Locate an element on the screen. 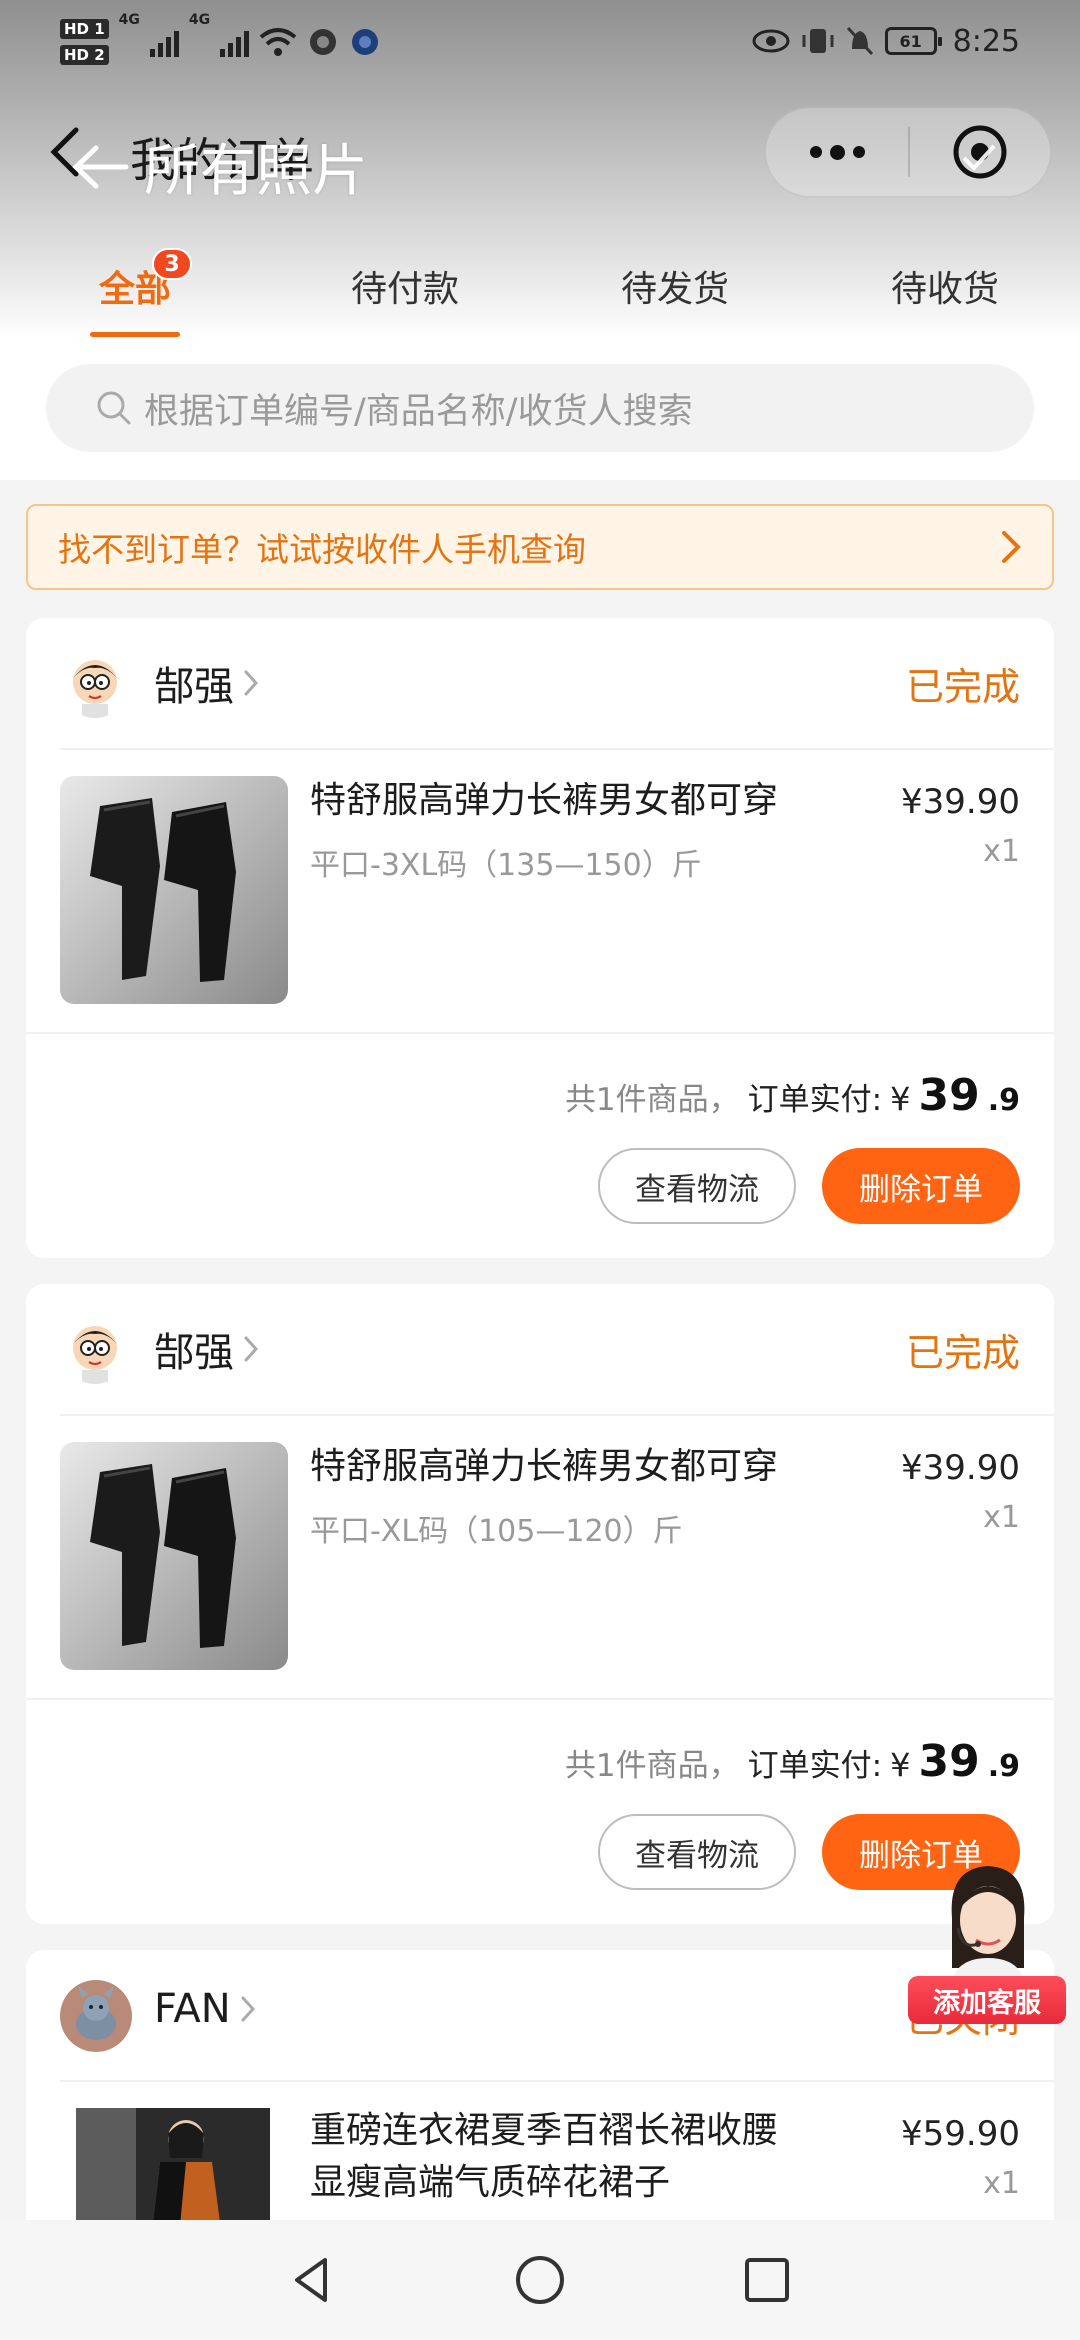  circle-home-icon is located at coordinates (539, 2280).